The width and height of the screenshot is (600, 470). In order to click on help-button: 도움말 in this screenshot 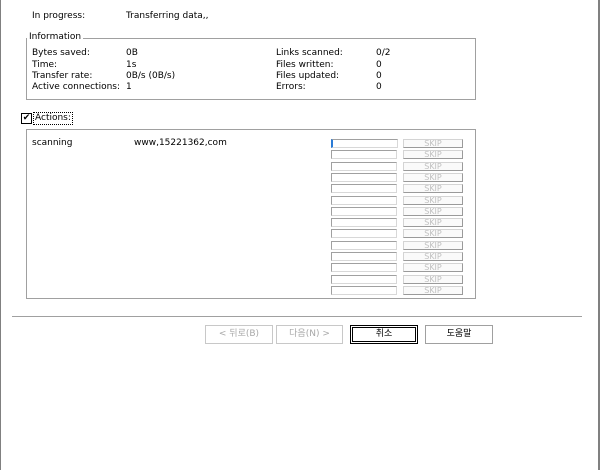, I will do `click(459, 334)`.